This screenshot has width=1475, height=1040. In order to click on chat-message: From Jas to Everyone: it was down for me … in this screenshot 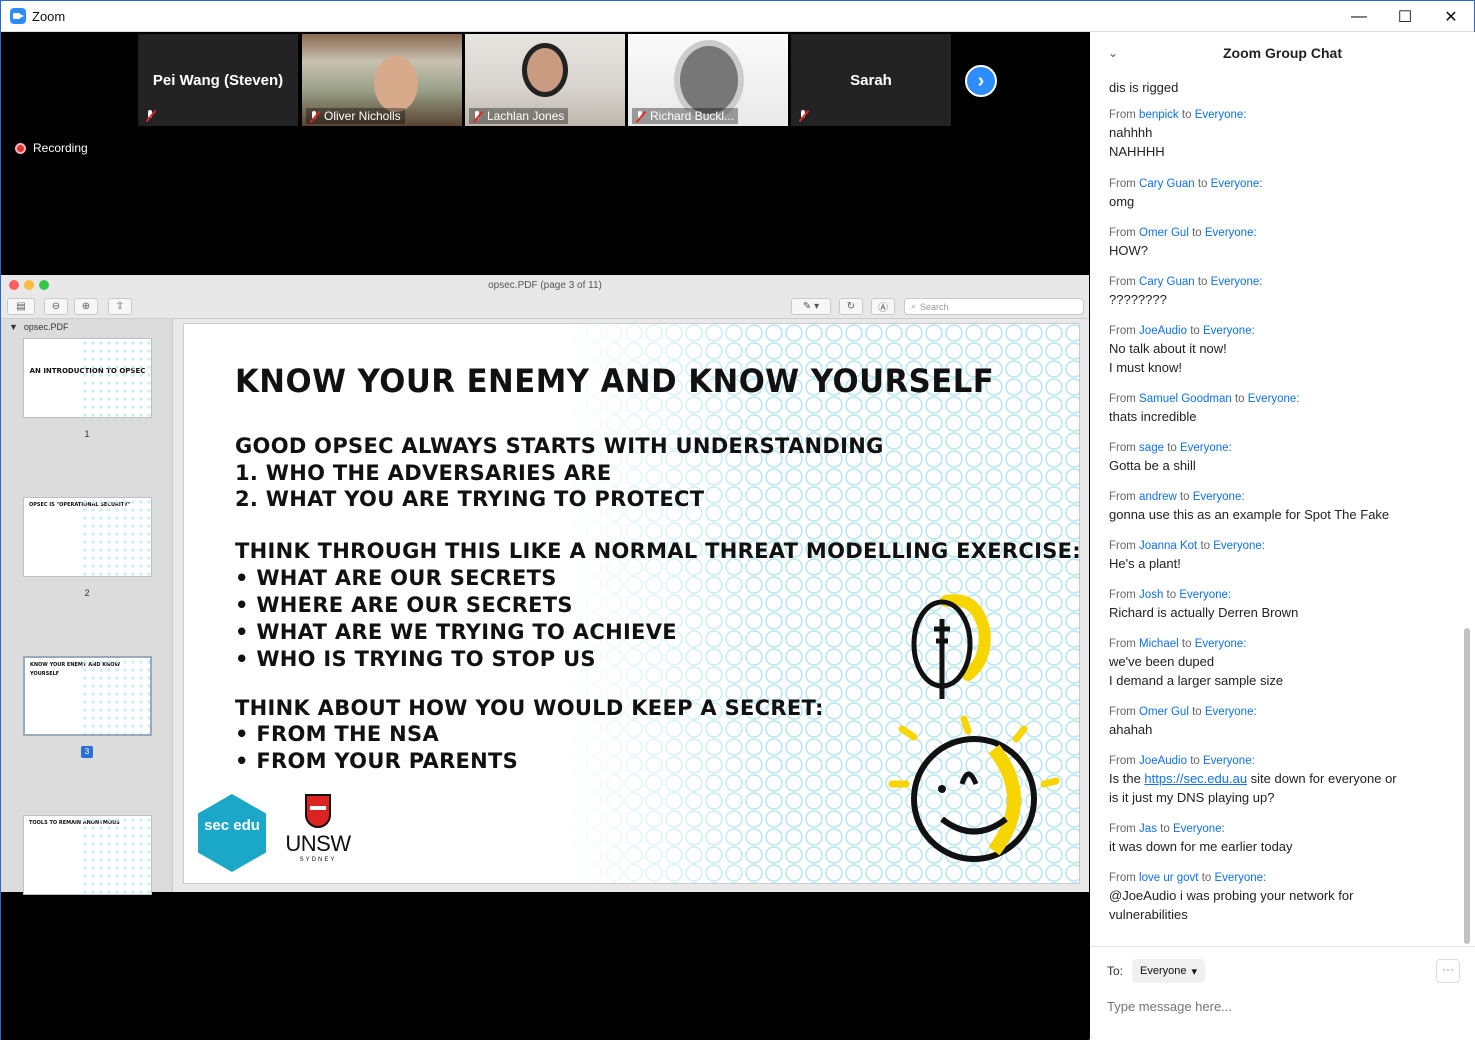, I will do `click(1201, 838)`.